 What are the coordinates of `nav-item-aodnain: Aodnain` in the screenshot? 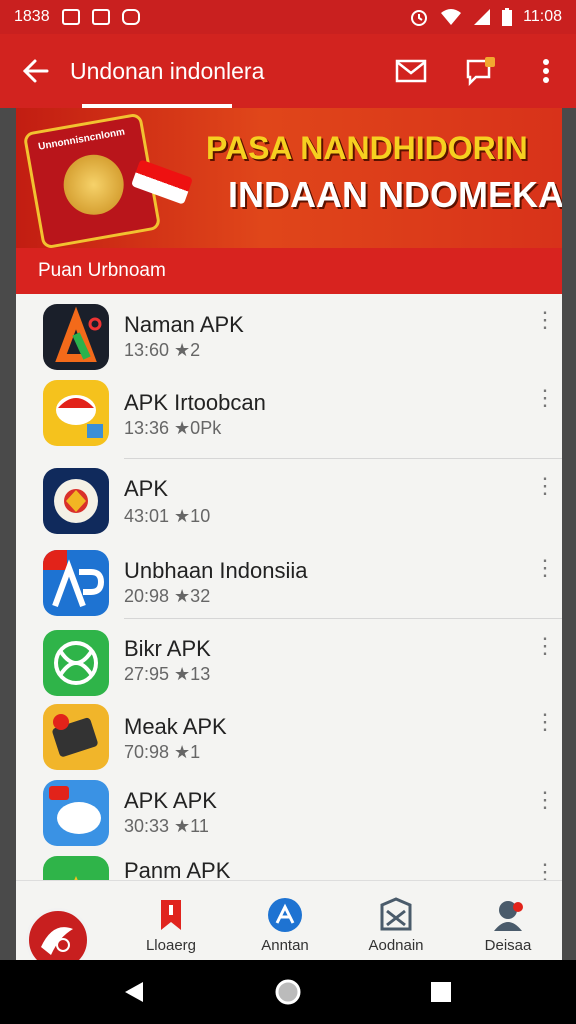 It's located at (396, 921).